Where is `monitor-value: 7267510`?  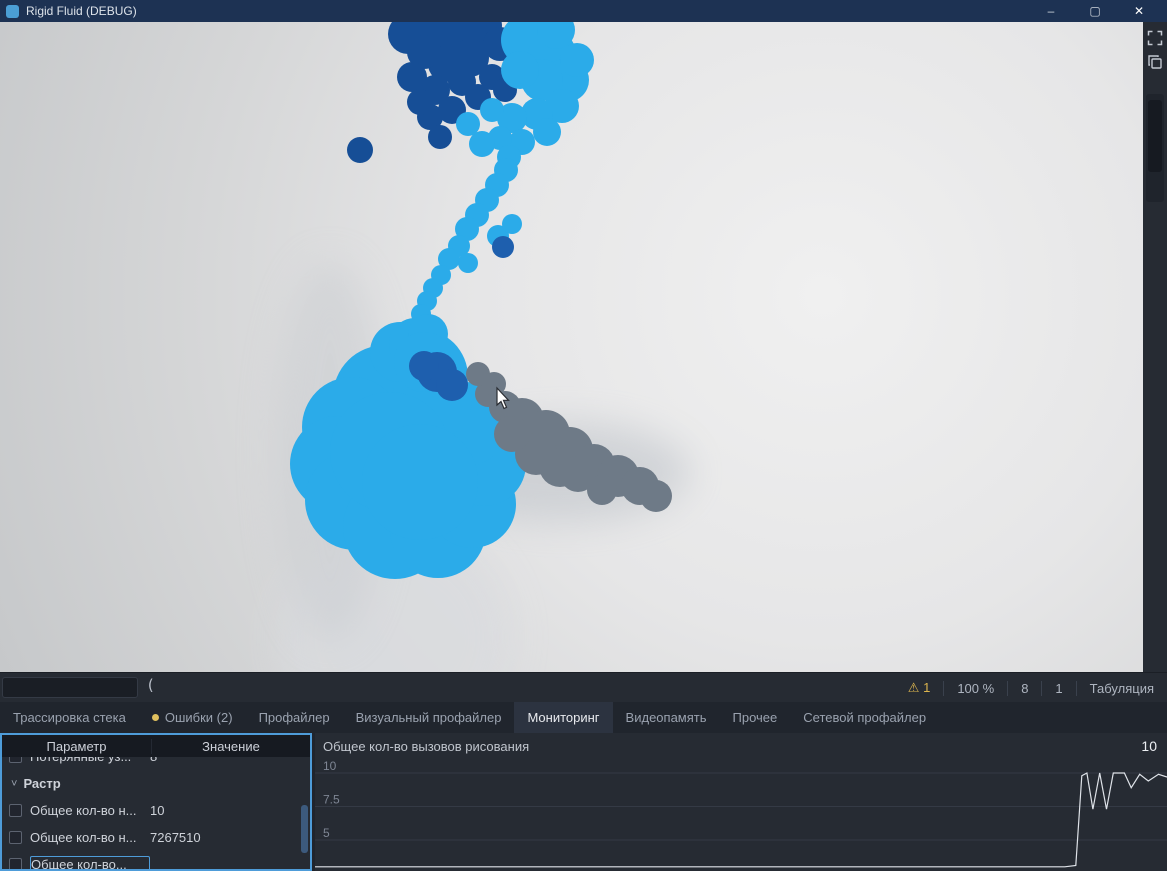
monitor-value: 7267510 is located at coordinates (175, 837).